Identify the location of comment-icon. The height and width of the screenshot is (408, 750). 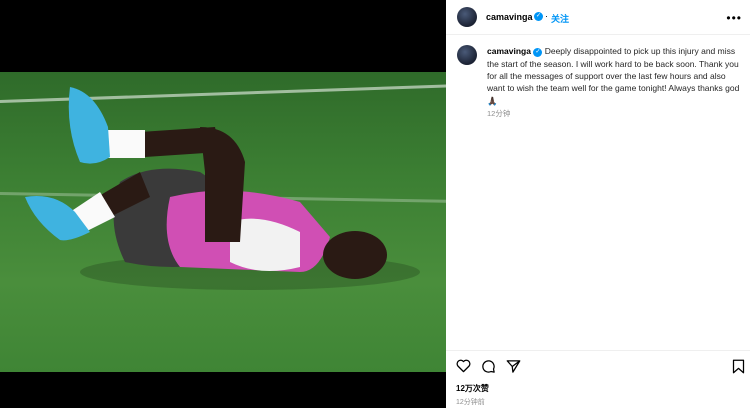
(488, 366).